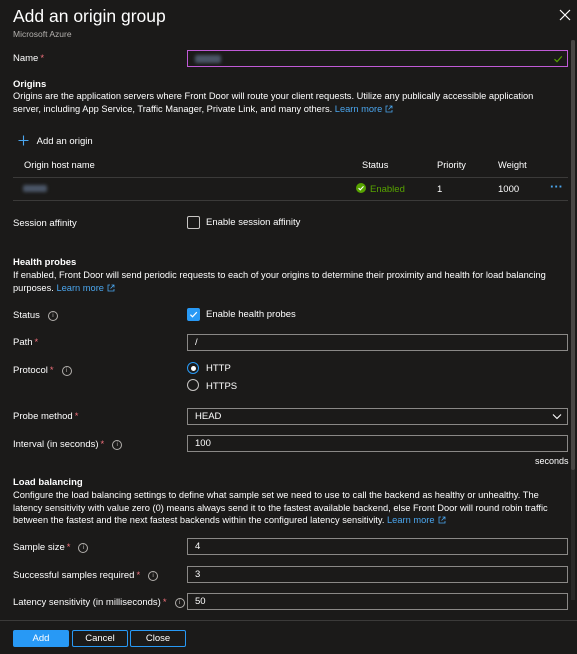  What do you see at coordinates (46, 416) in the screenshot?
I see `probe-method-label: Probe method *` at bounding box center [46, 416].